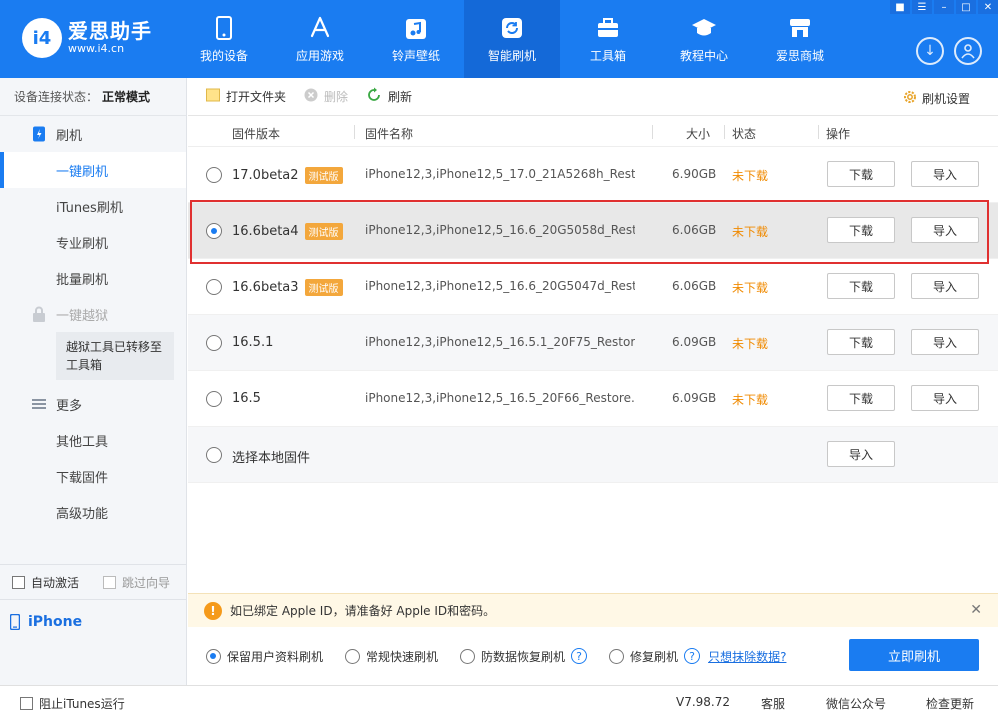  What do you see at coordinates (246, 96) in the screenshot?
I see `open-folder-button: 打开文件夹` at bounding box center [246, 96].